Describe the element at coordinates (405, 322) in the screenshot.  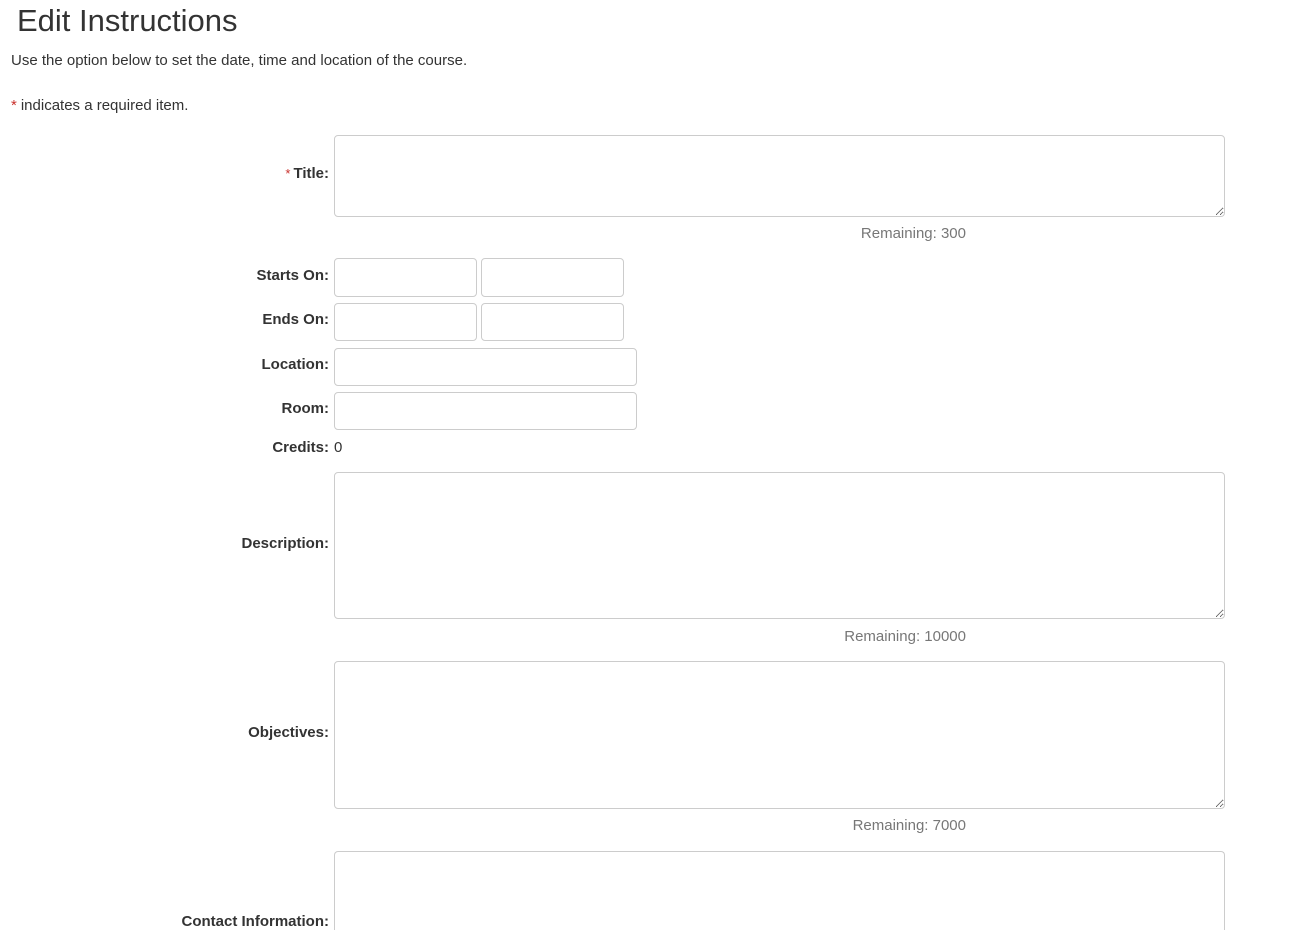
I see `ends-on-date-input` at that location.